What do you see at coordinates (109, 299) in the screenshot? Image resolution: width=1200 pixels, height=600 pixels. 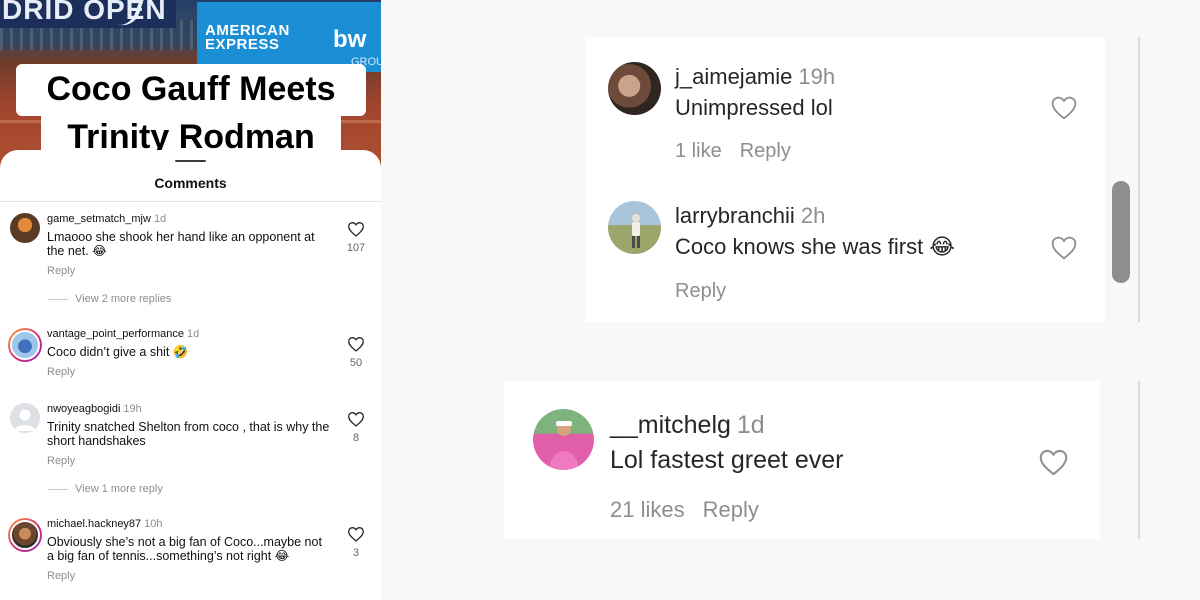 I see `view-replies-button: View 2 more replies` at bounding box center [109, 299].